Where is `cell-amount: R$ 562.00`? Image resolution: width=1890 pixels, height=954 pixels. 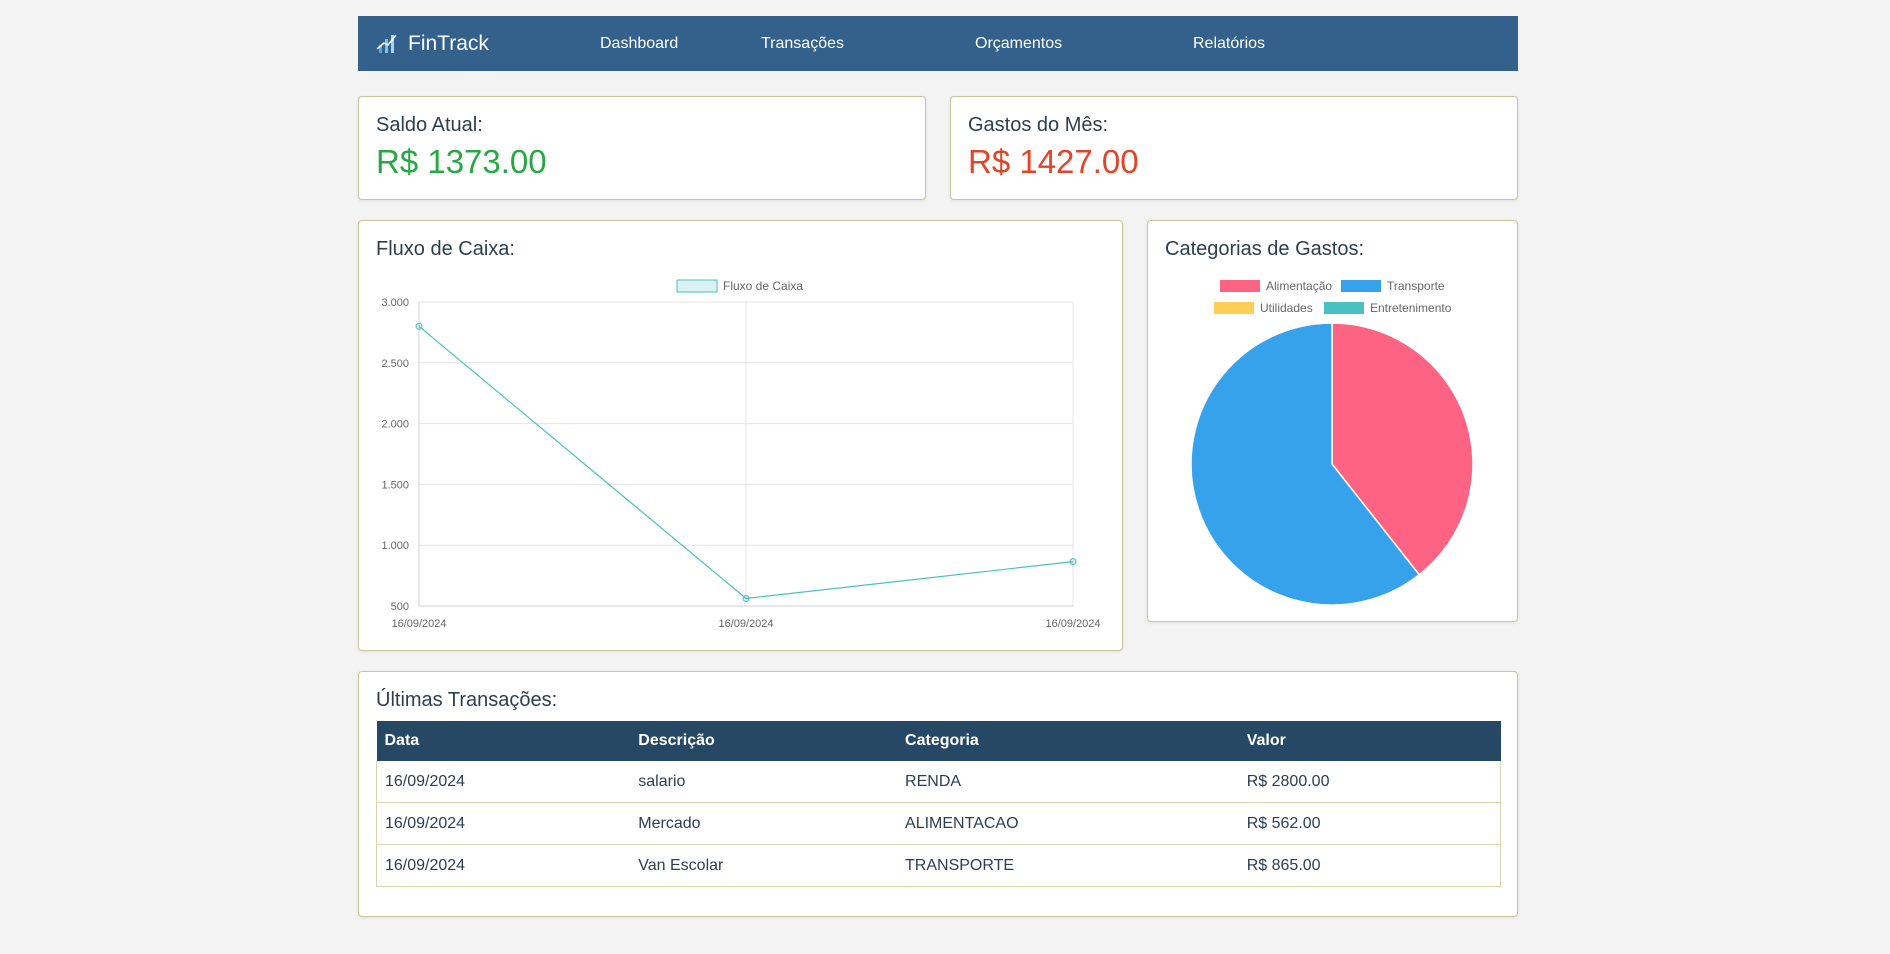 cell-amount: R$ 562.00 is located at coordinates (1369, 823).